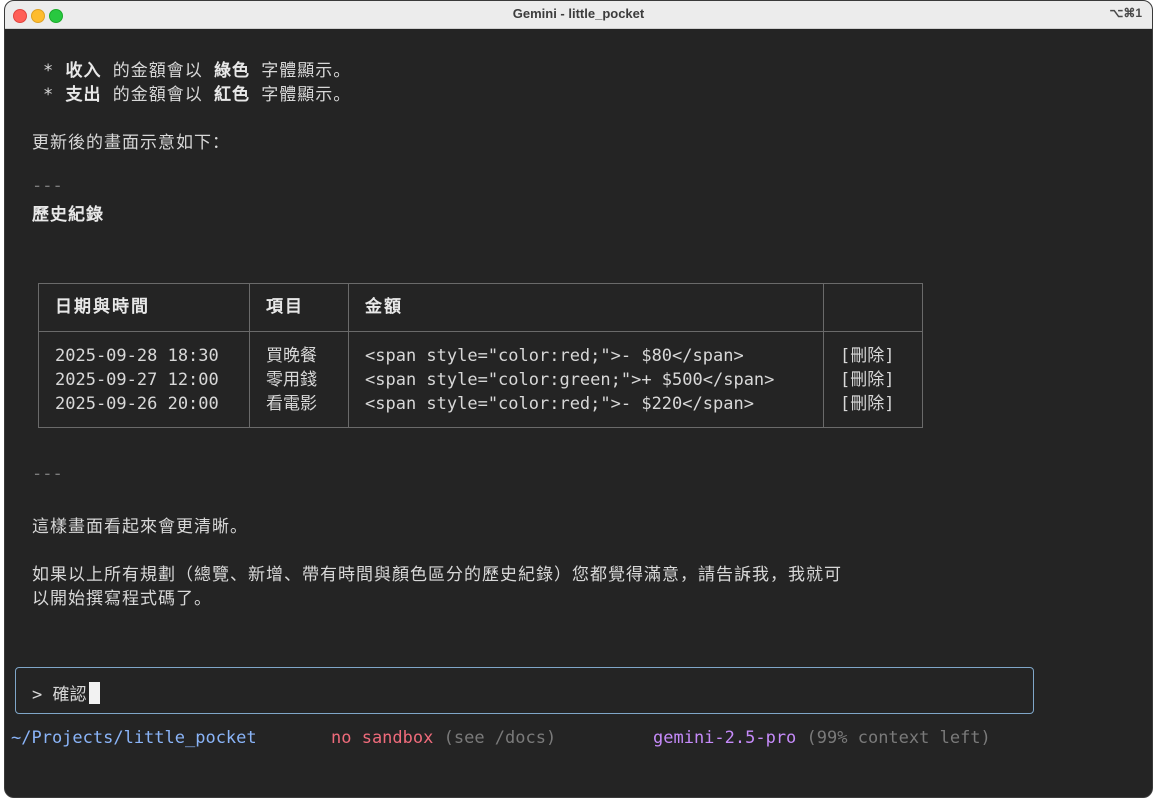 Image resolution: width=1157 pixels, height=800 pixels. What do you see at coordinates (122, 599) in the screenshot?
I see `outro-confirm-line2: 以開始撰寫程式碼了。` at bounding box center [122, 599].